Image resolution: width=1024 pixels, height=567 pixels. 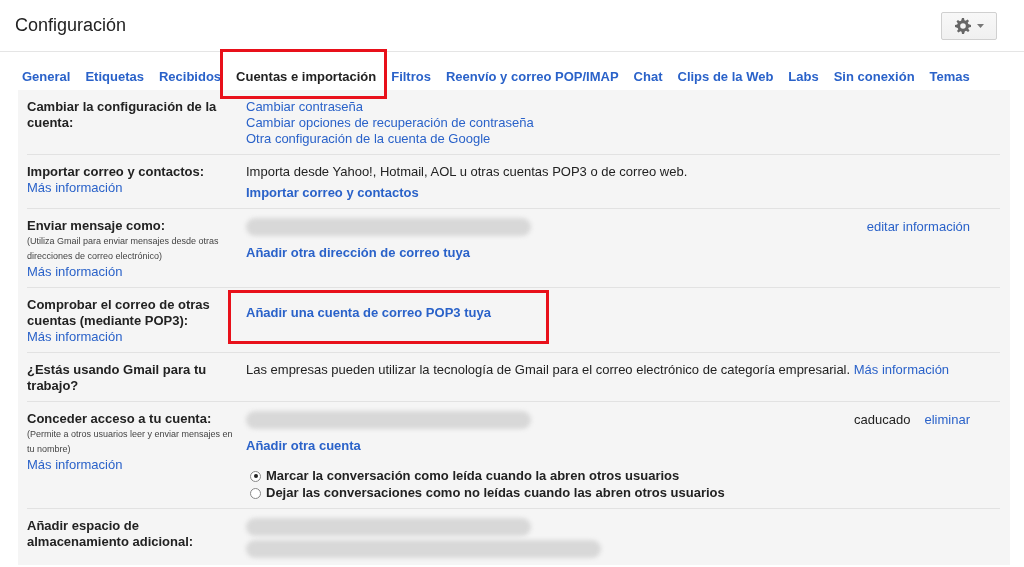 I want to click on setting-note: (Utiliza Gmail para enviar mensajes desde otras direcciones de correo electrónico), so click(x=123, y=249).